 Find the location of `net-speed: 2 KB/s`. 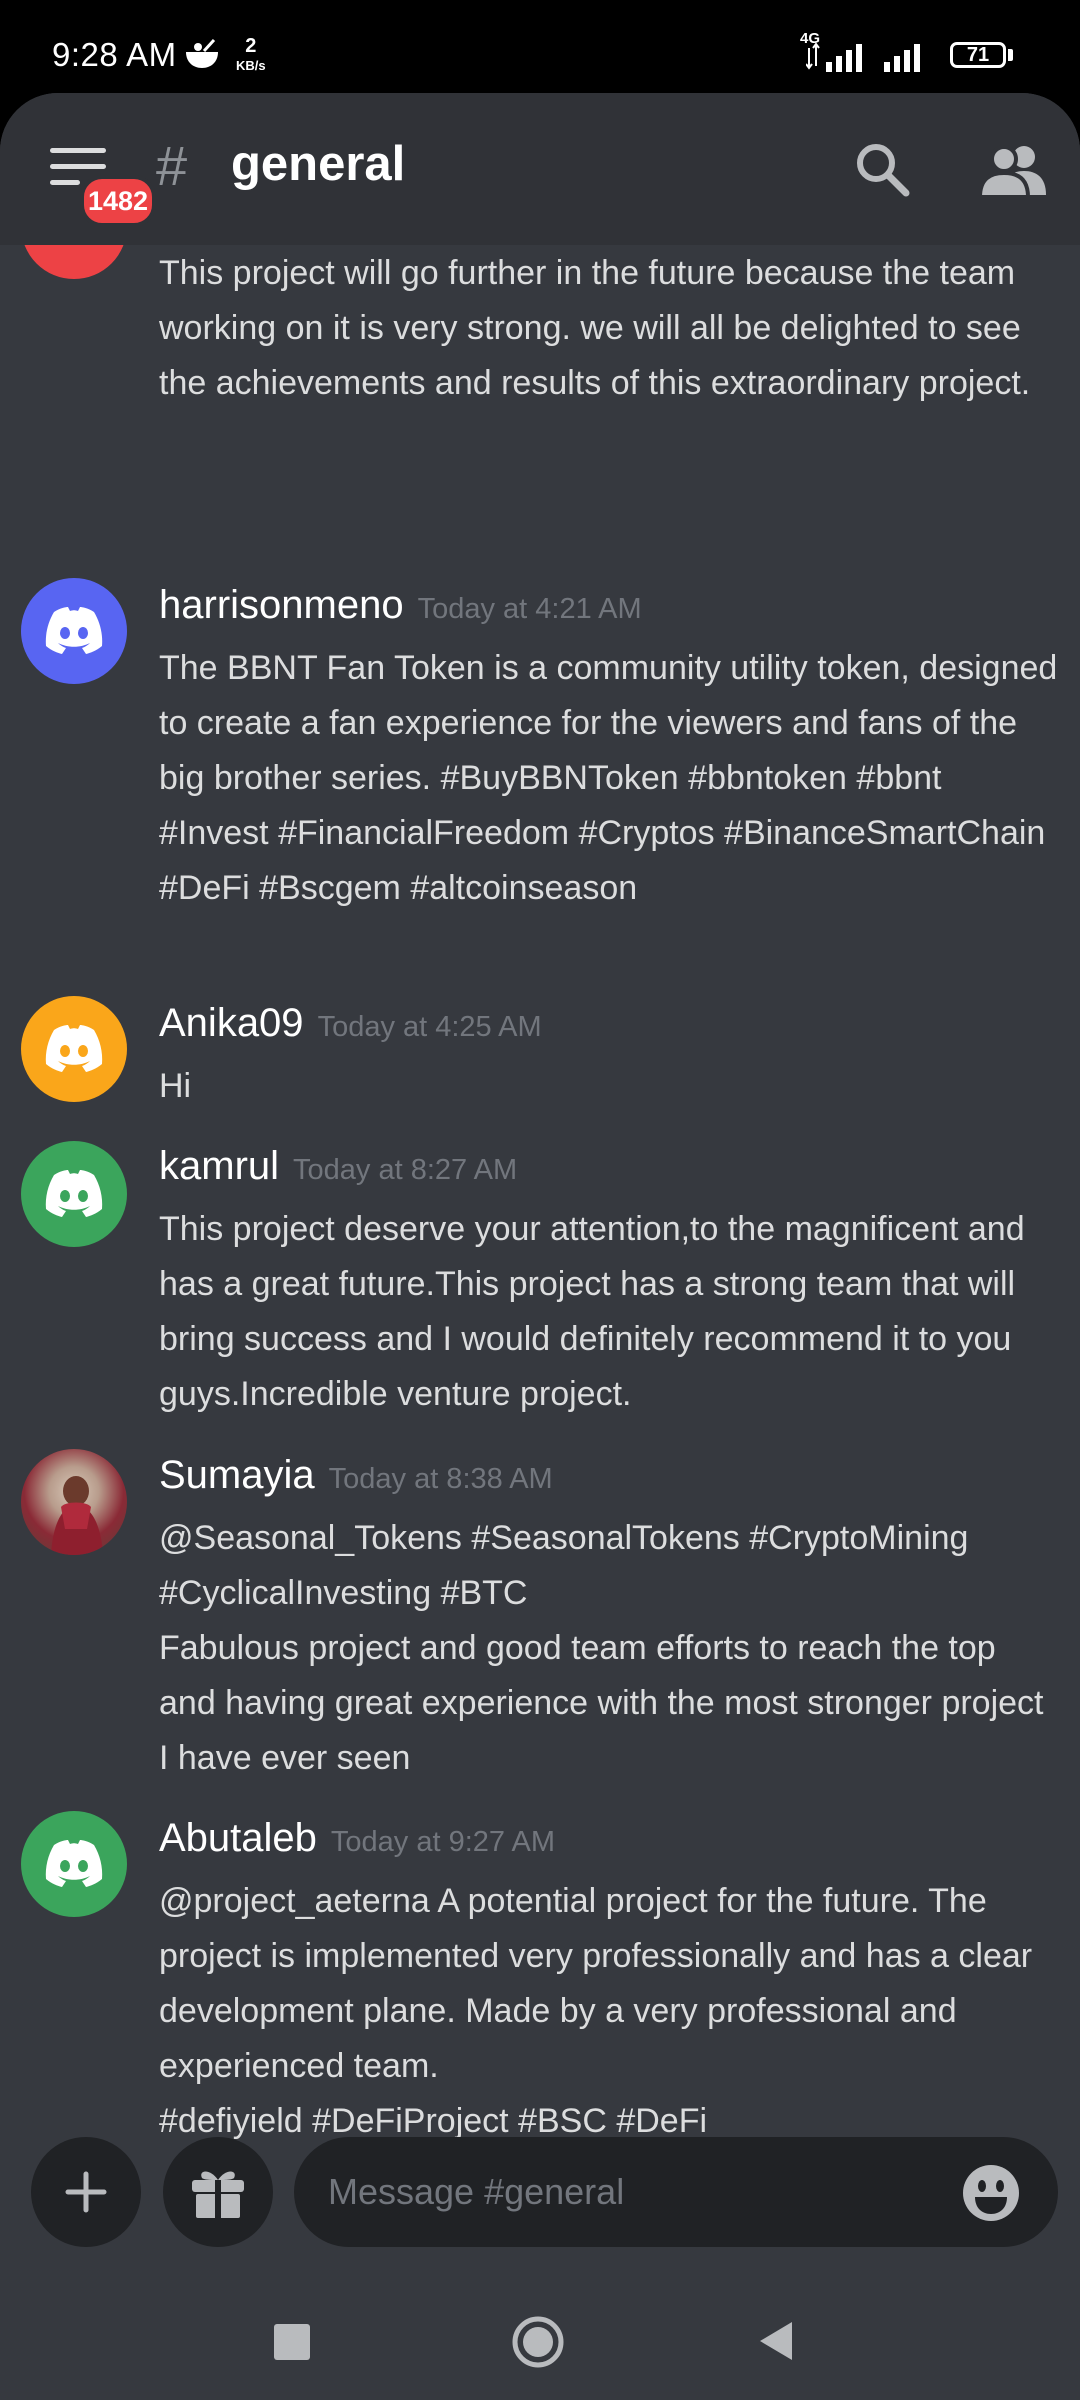

net-speed: 2 KB/s is located at coordinates (251, 56).